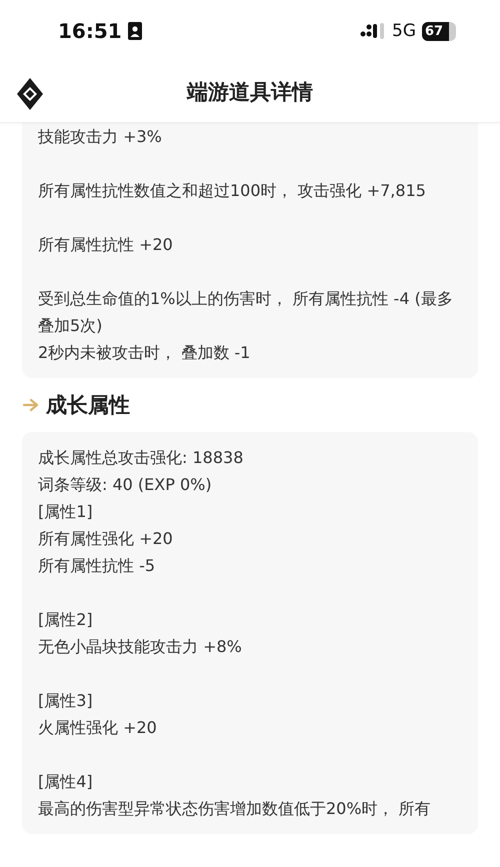  Describe the element at coordinates (404, 31) in the screenshot. I see `network-type: 5G` at that location.